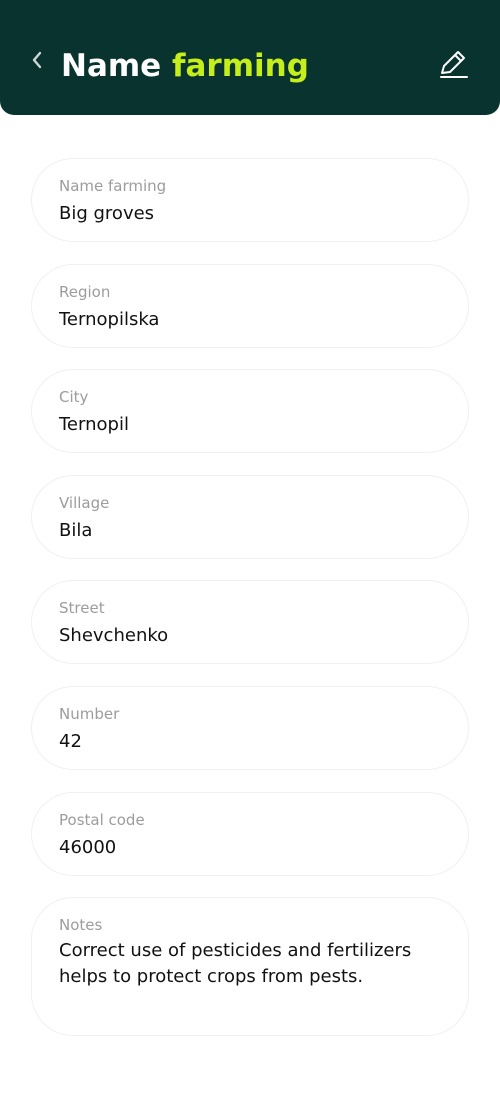  I want to click on field-label: Number, so click(89, 714).